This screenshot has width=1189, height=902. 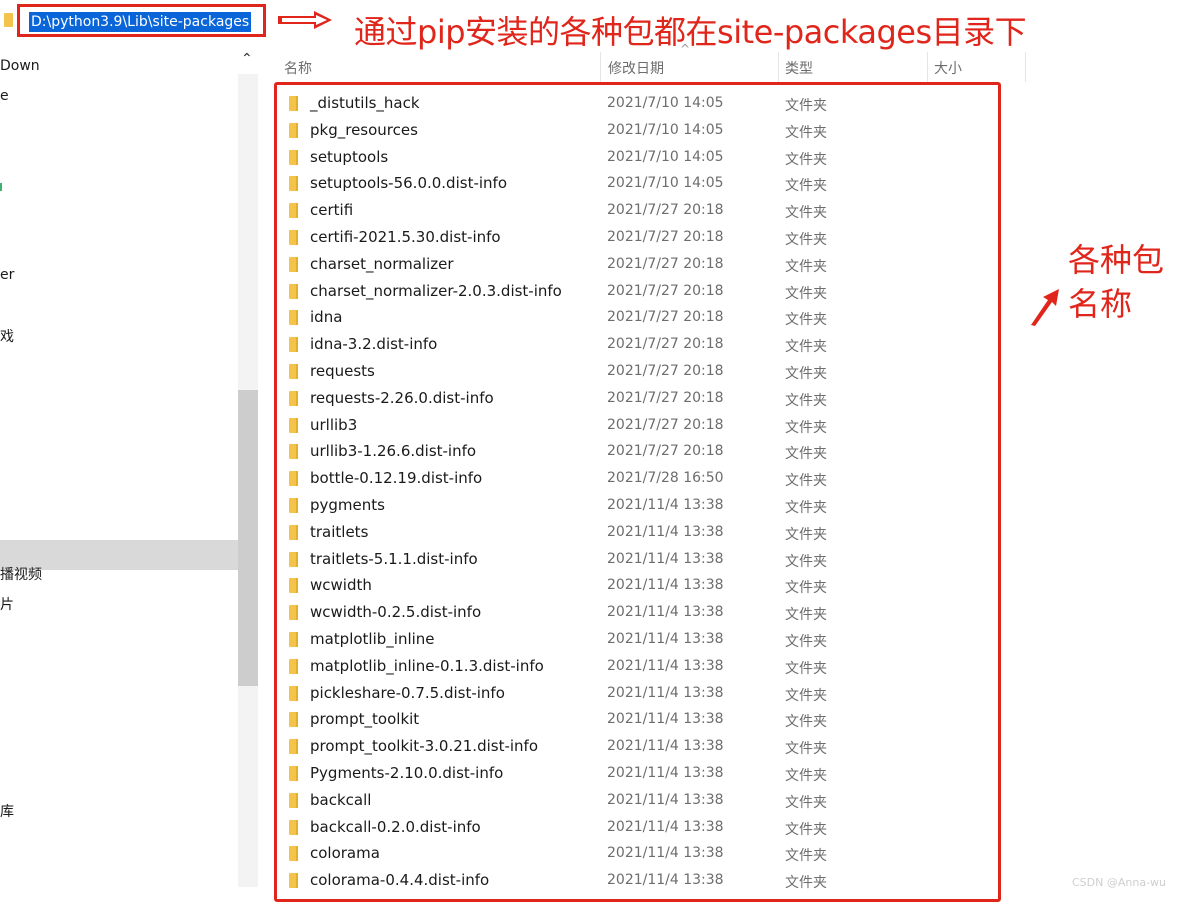 I want to click on column-header-type: 类型, so click(x=799, y=70).